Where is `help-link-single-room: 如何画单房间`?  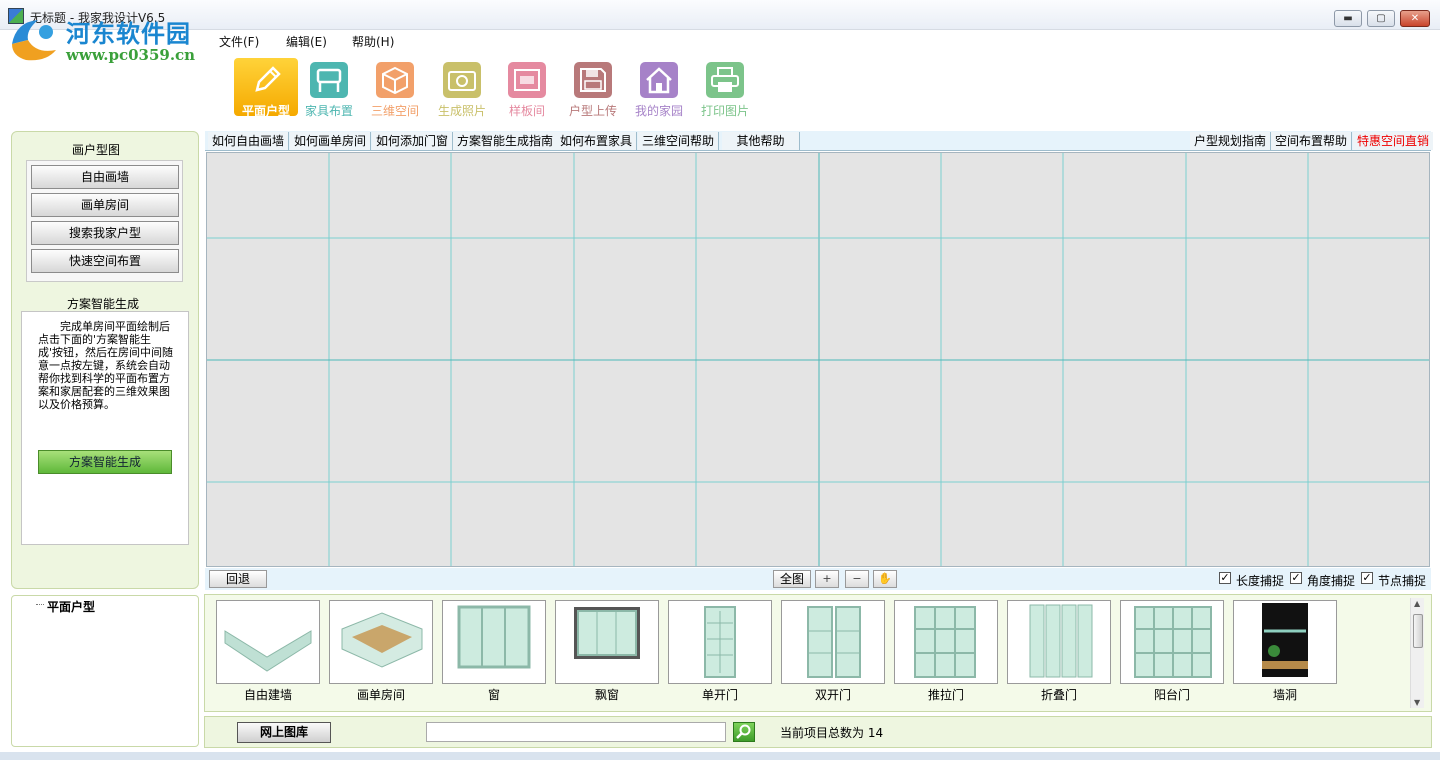
help-link-single-room: 如何画单房间 is located at coordinates (331, 141).